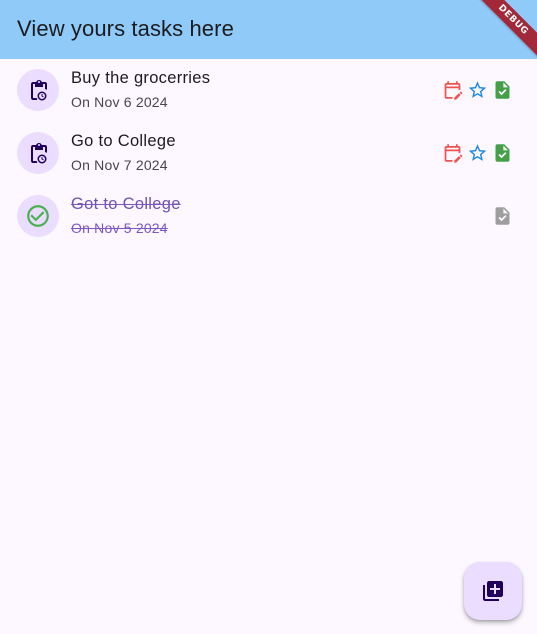 The width and height of the screenshot is (537, 634). Describe the element at coordinates (141, 78) in the screenshot. I see `task-title: Buy the grocerries` at that location.